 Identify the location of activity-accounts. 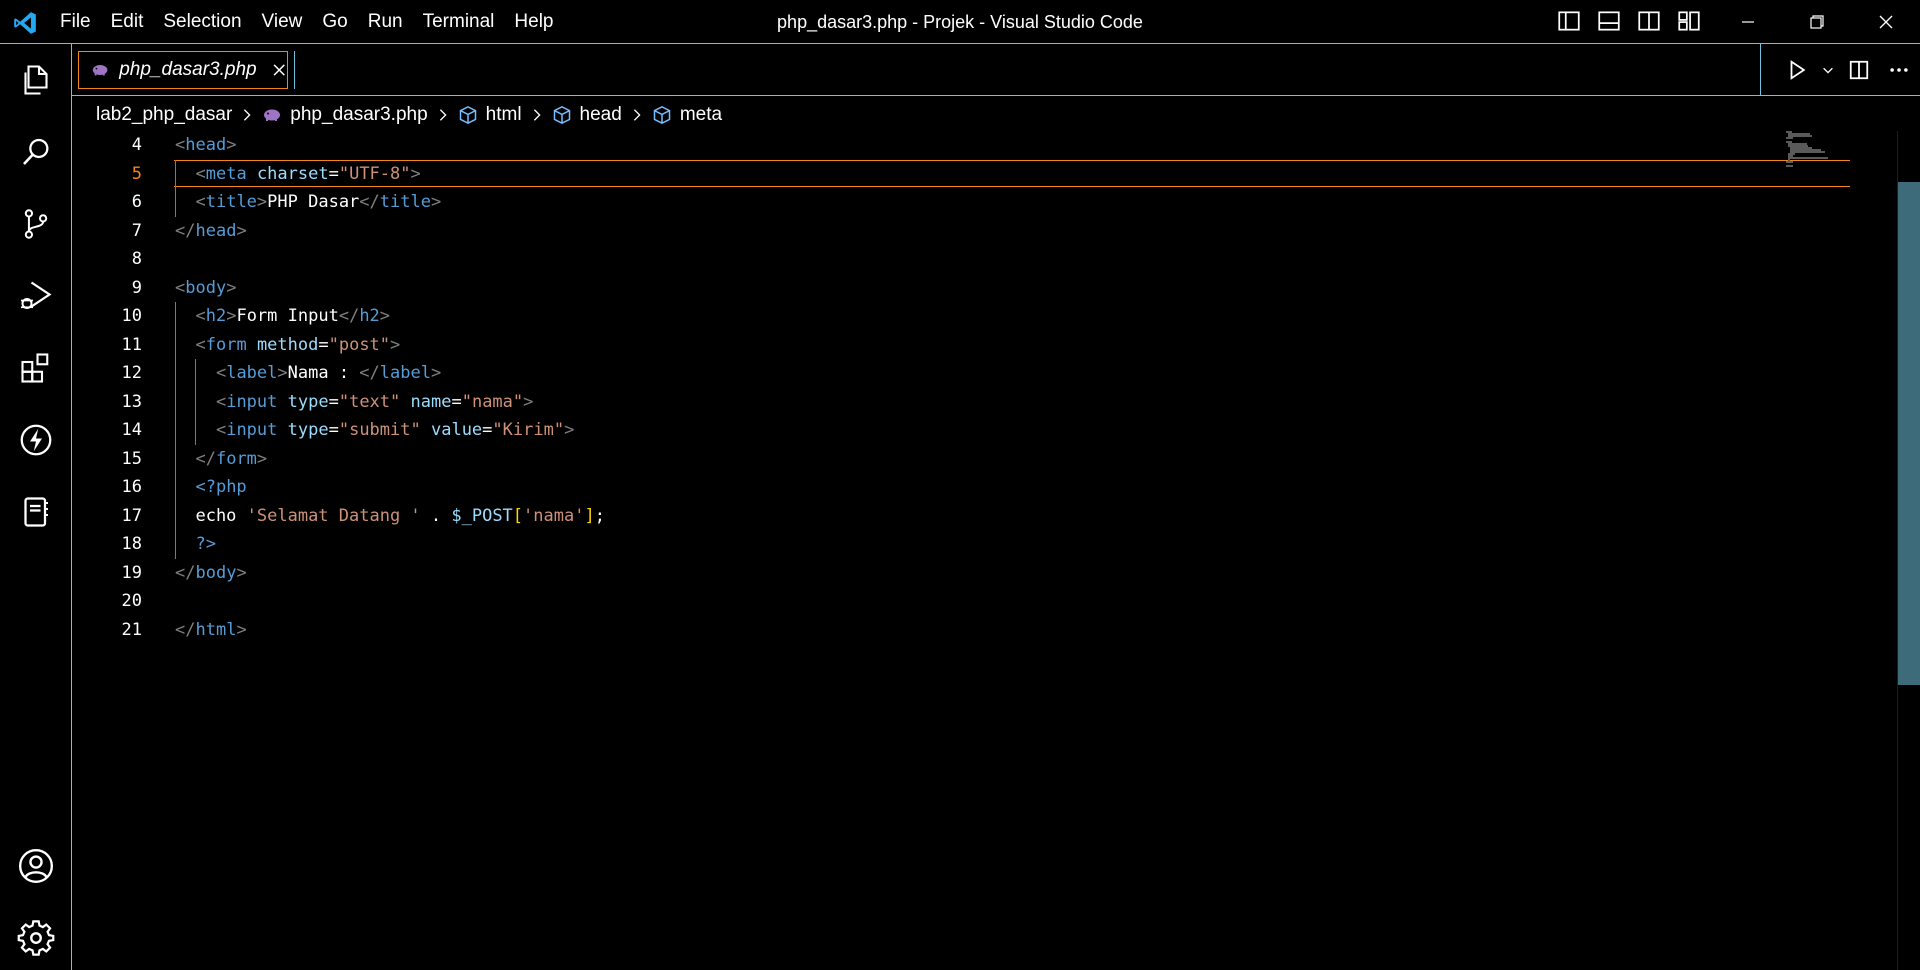
(36, 866).